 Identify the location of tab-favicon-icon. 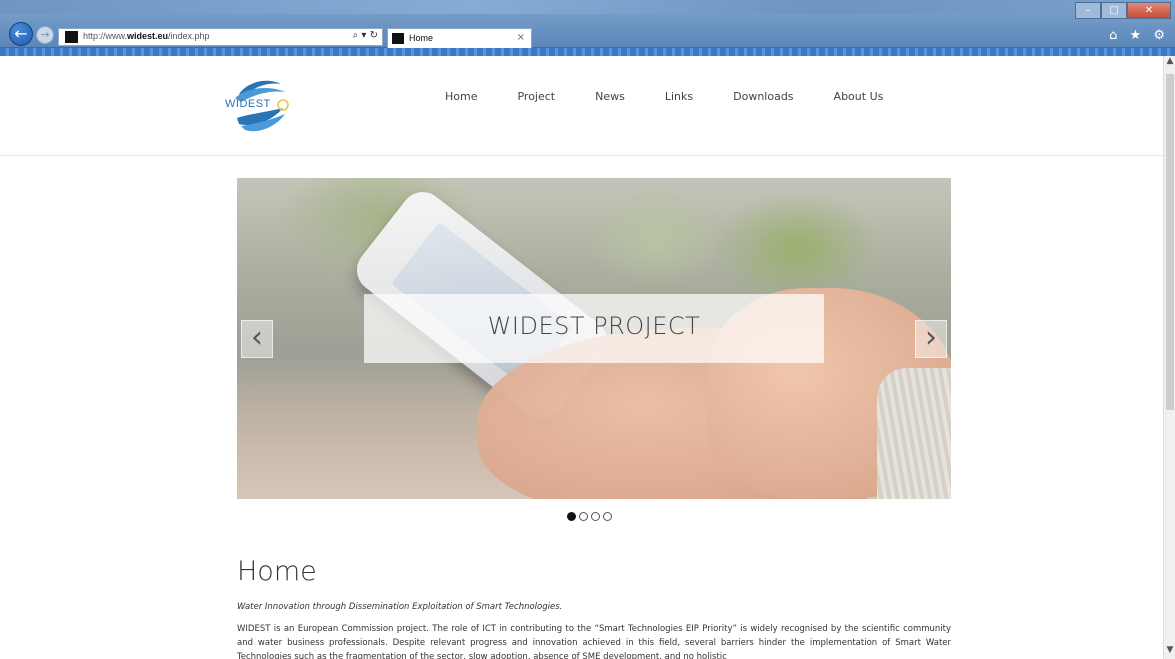
(398, 38).